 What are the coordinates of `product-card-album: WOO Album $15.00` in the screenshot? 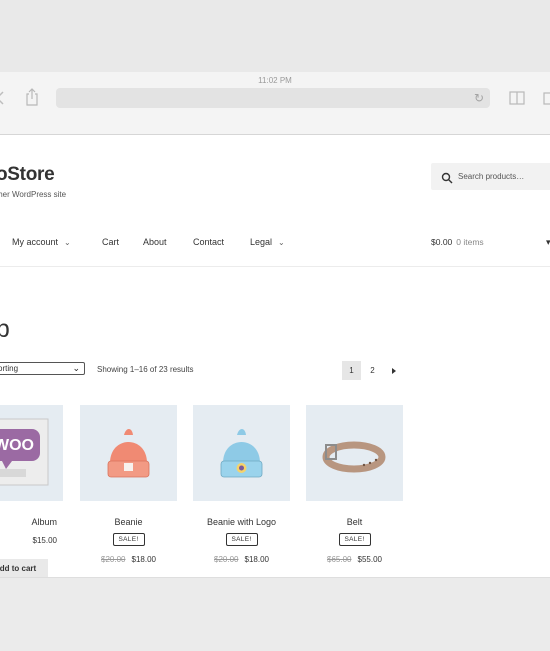 It's located at (31, 475).